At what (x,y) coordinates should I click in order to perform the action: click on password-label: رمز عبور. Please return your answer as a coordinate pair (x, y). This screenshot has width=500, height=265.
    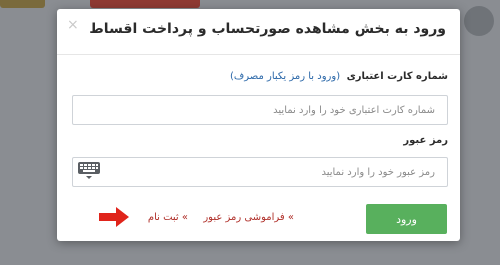
    Looking at the image, I should click on (425, 140).